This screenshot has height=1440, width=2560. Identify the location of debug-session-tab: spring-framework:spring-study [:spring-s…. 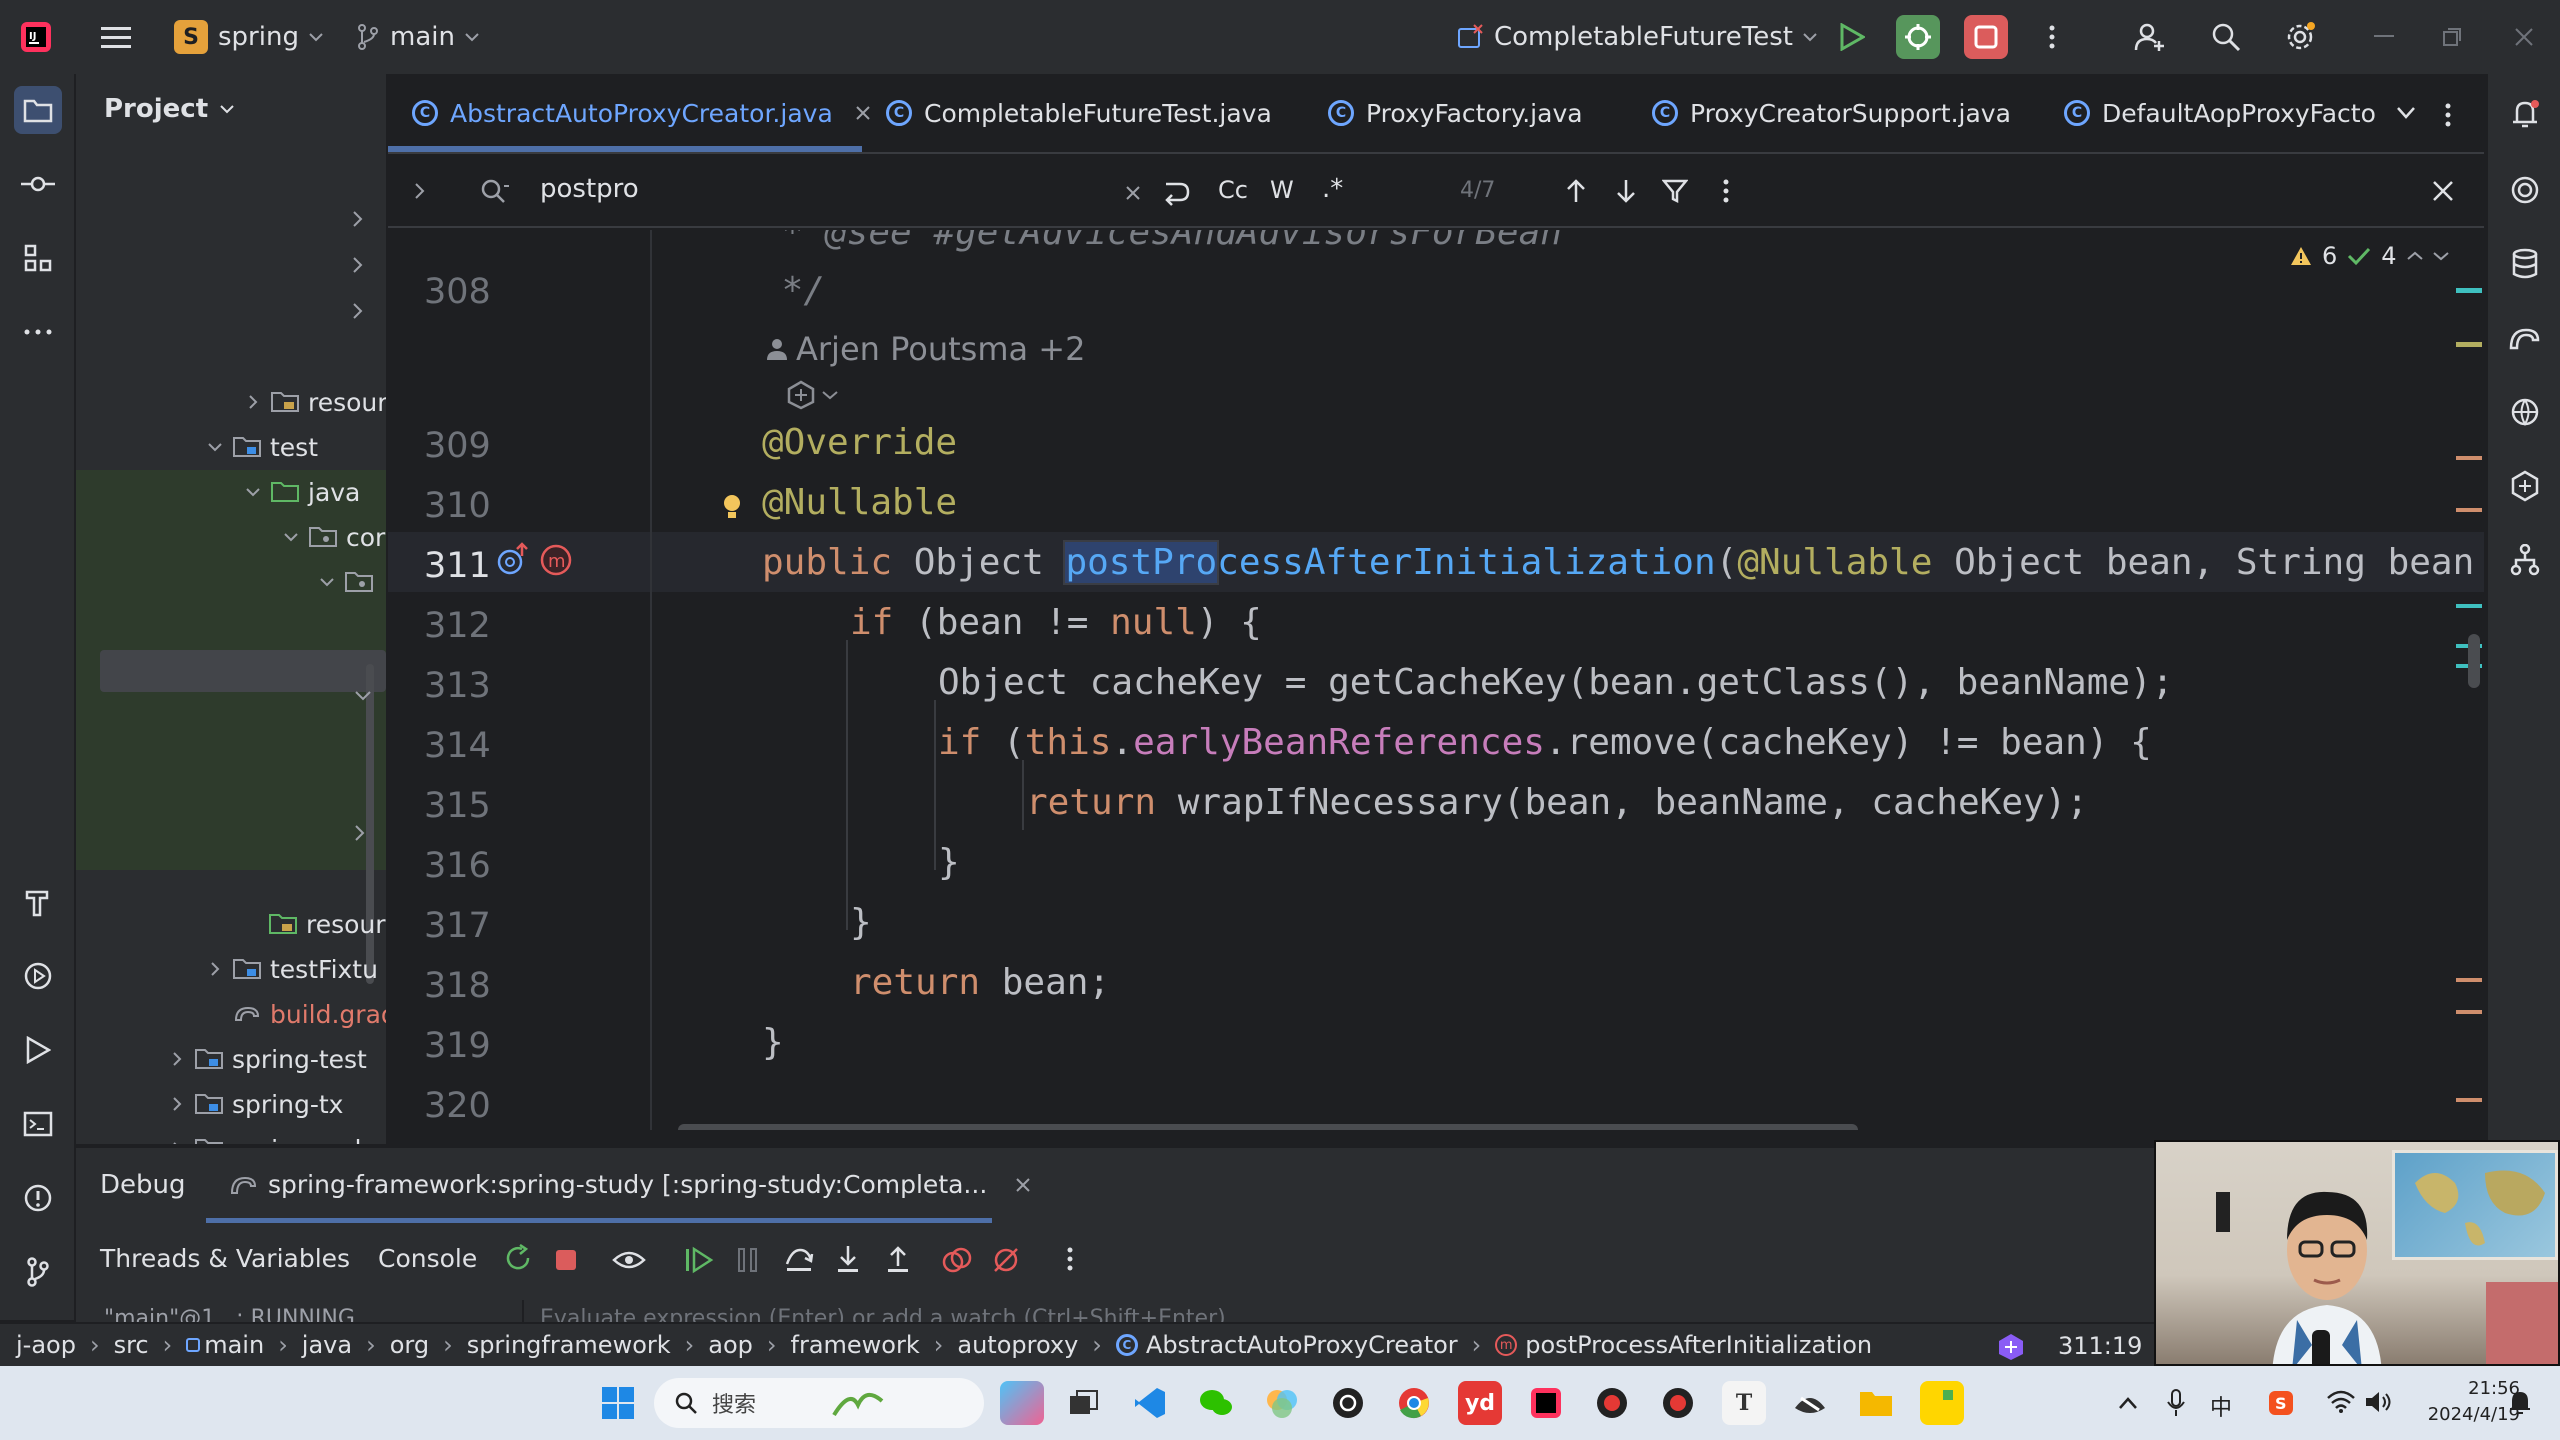
(630, 1184).